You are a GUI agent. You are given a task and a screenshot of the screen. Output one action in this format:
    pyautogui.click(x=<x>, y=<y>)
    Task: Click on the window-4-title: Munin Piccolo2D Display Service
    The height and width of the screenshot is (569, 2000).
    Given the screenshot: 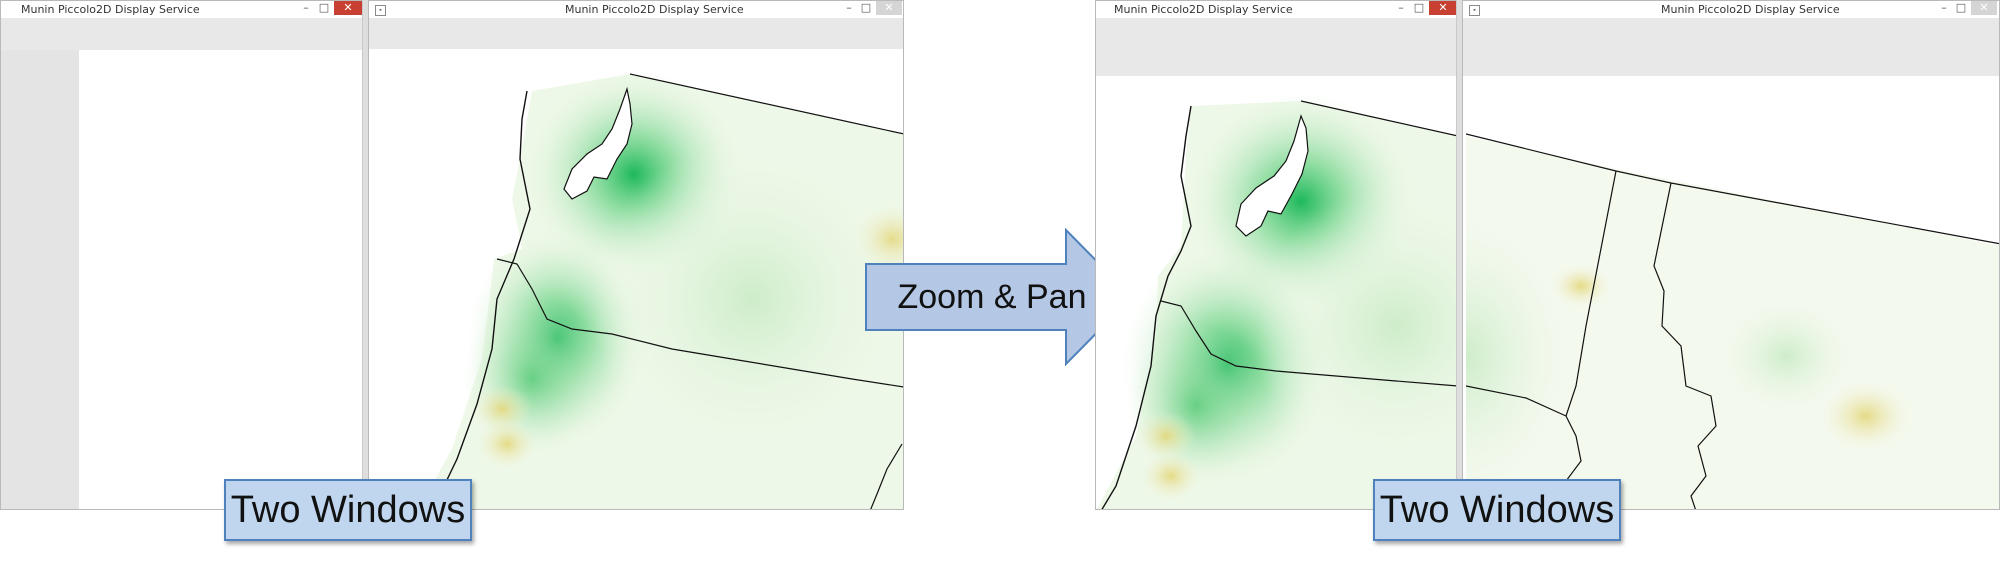 What is the action you would take?
    pyautogui.click(x=1750, y=9)
    